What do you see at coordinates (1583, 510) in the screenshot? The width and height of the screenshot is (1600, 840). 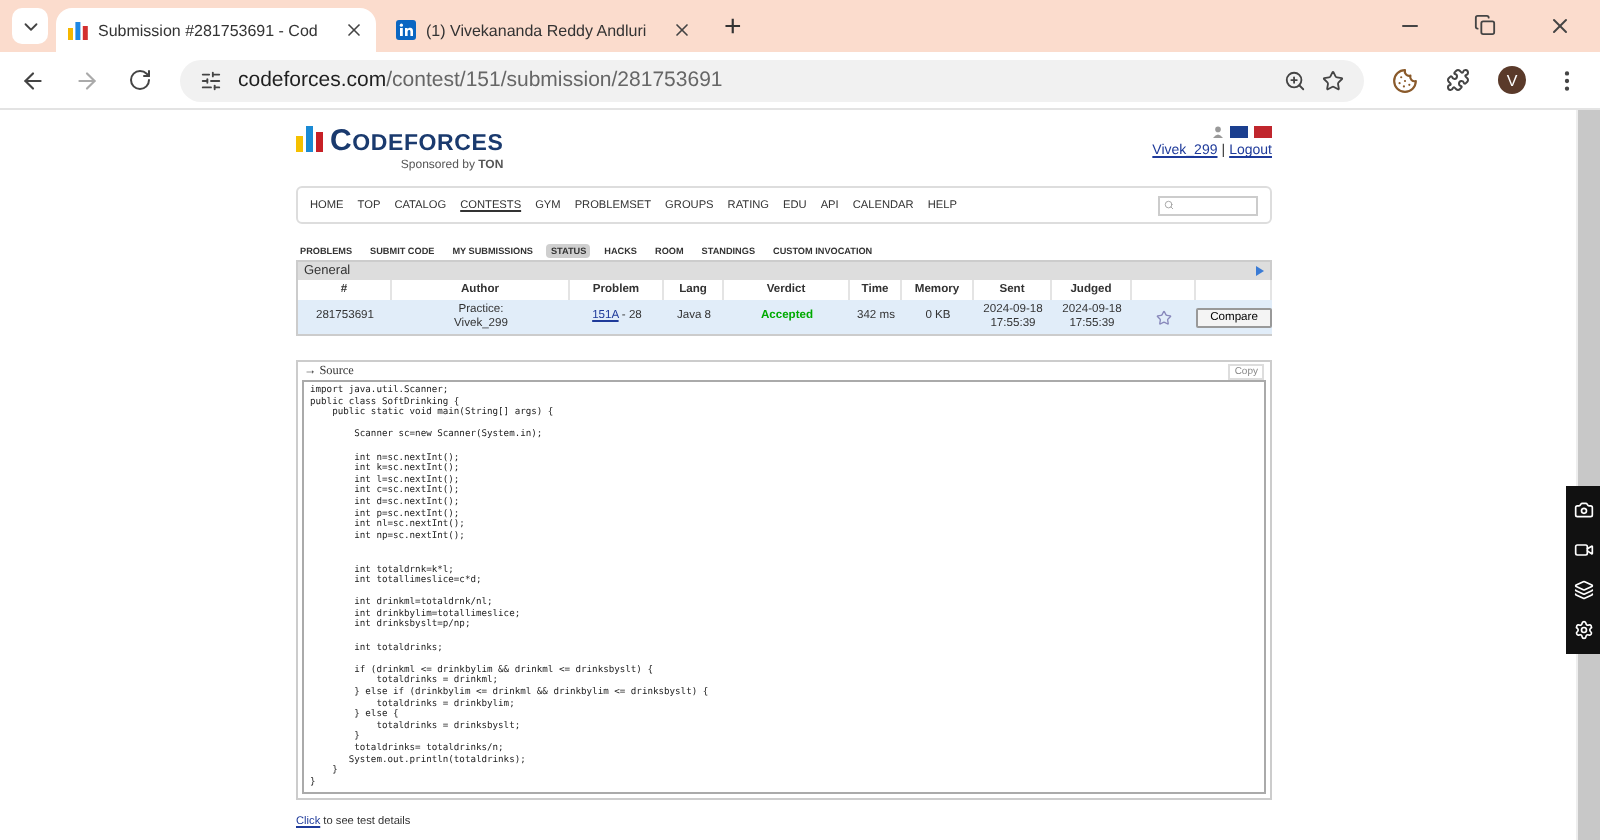 I see `camera-icon` at bounding box center [1583, 510].